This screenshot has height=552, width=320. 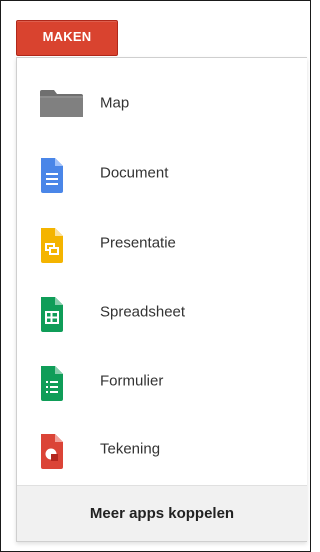 I want to click on connect-more-apps-button: Meer apps koppelen, so click(x=162, y=513).